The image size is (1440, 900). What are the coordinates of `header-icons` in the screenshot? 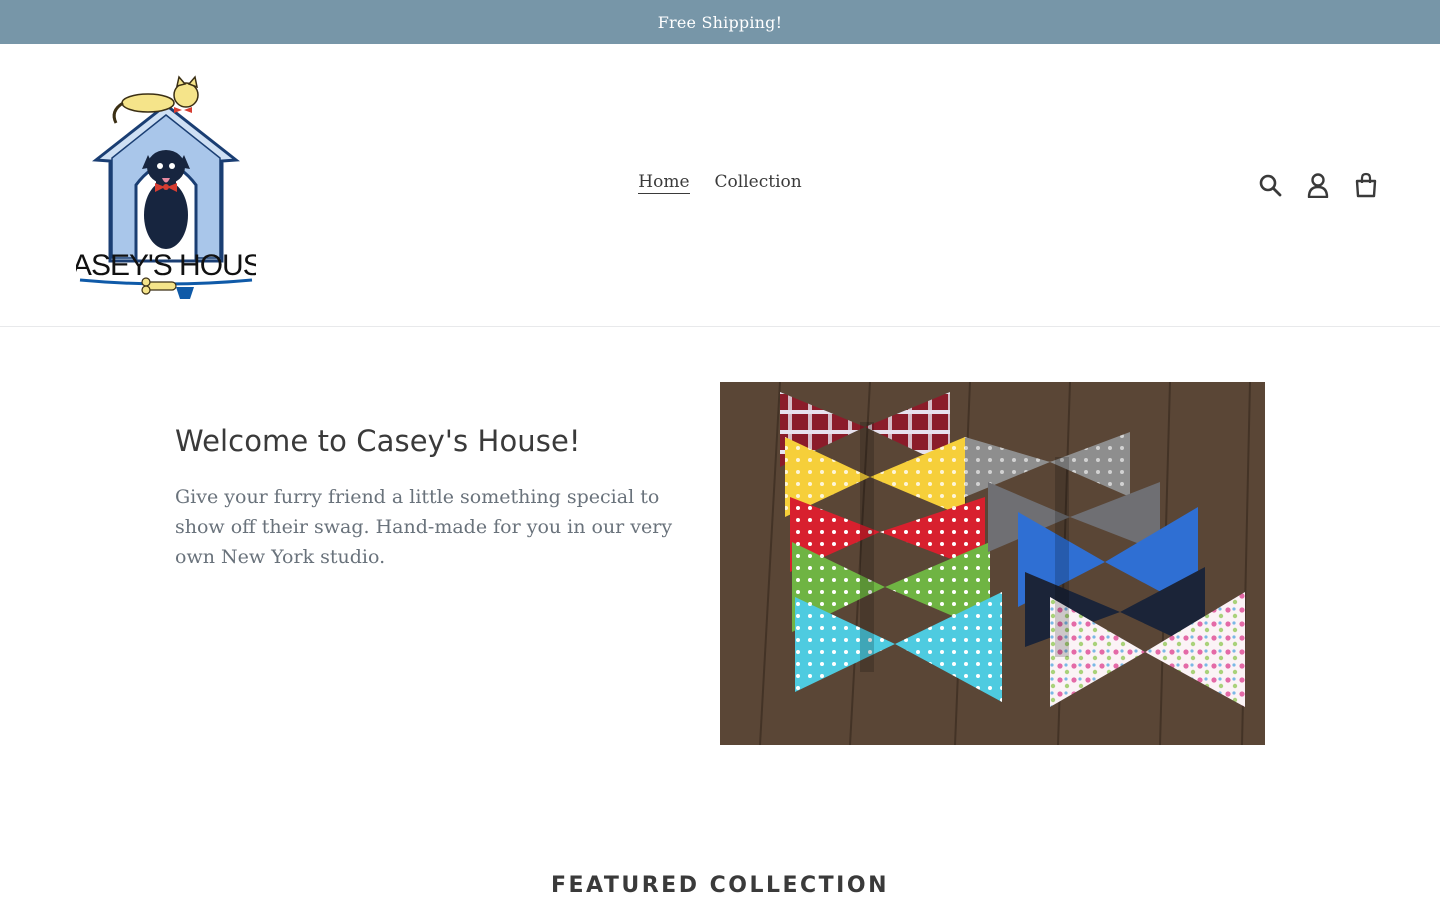 It's located at (1318, 185).